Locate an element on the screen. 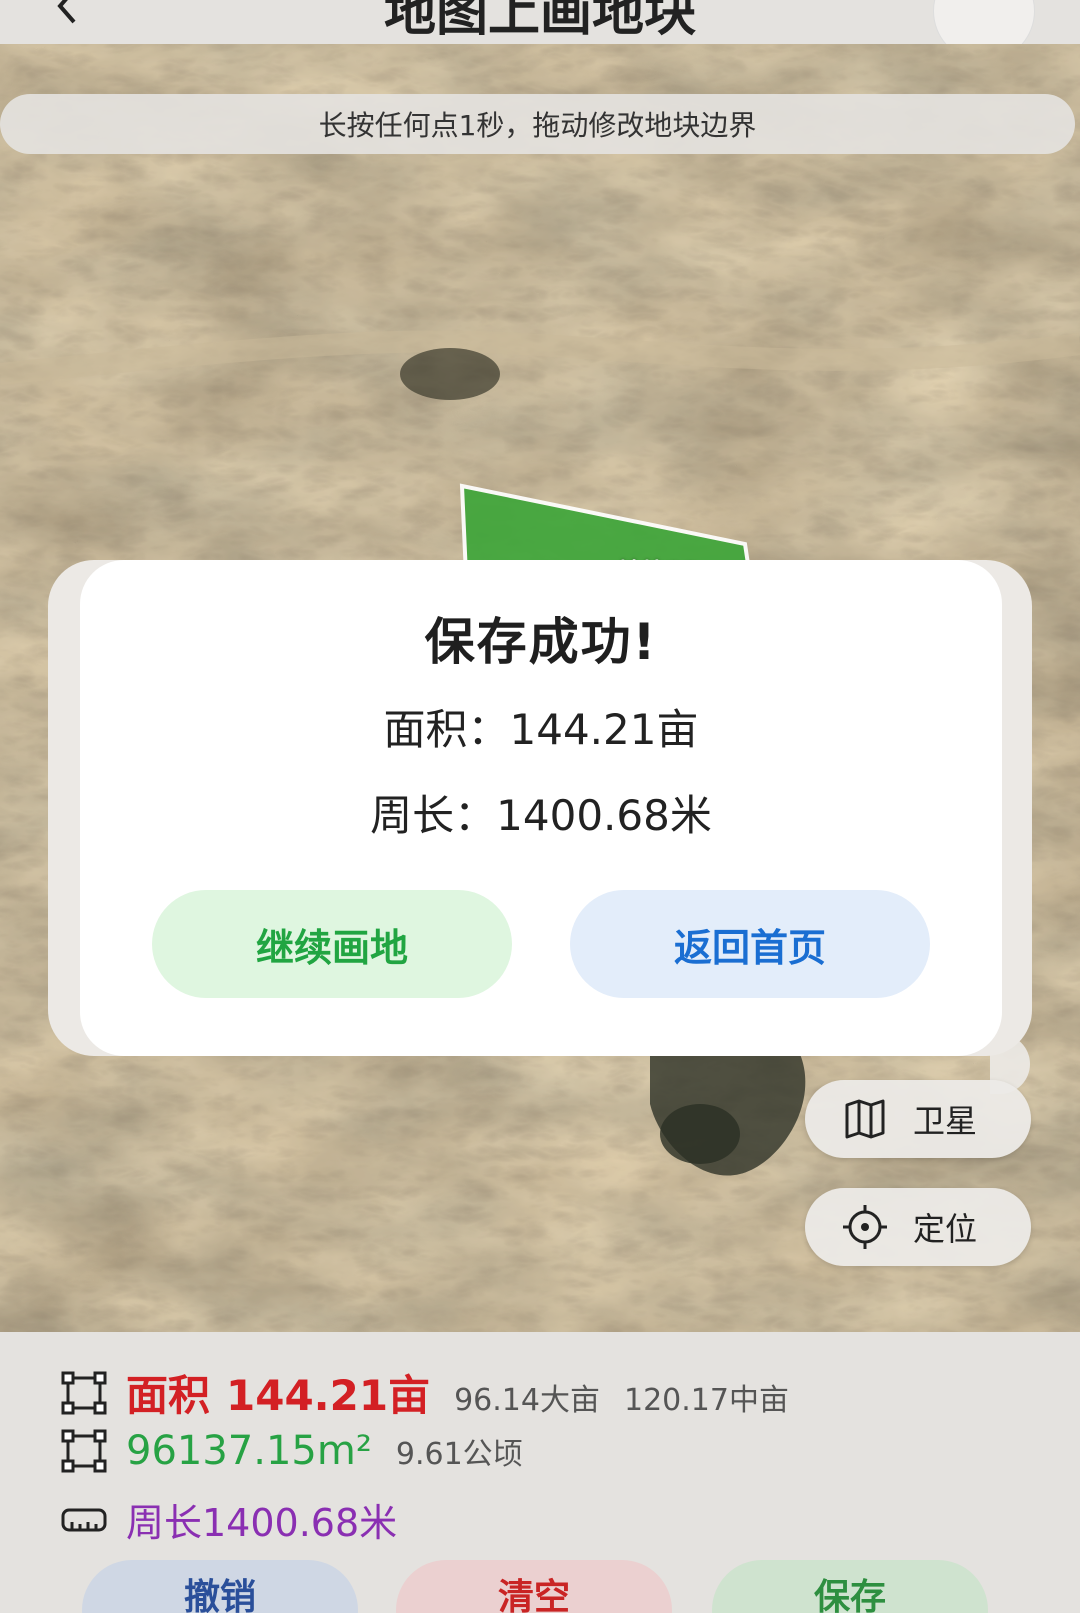 Image resolution: width=1080 pixels, height=1613 pixels. page-title: 地图上画地块 is located at coordinates (539, 21).